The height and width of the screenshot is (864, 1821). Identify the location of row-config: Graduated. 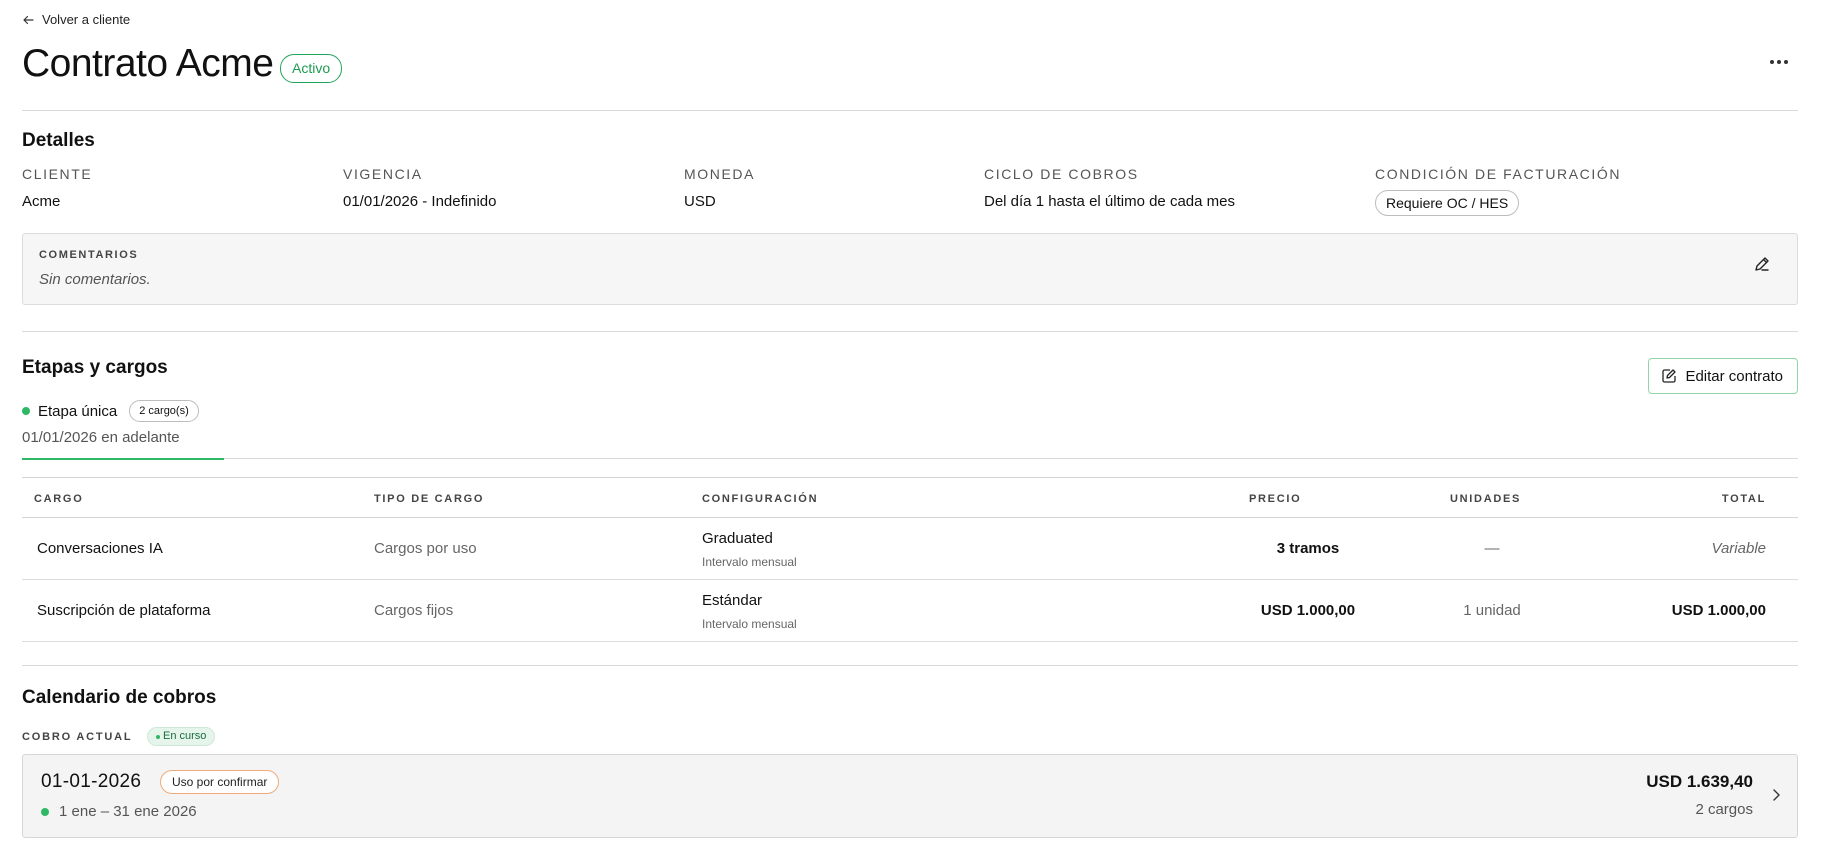
(737, 538).